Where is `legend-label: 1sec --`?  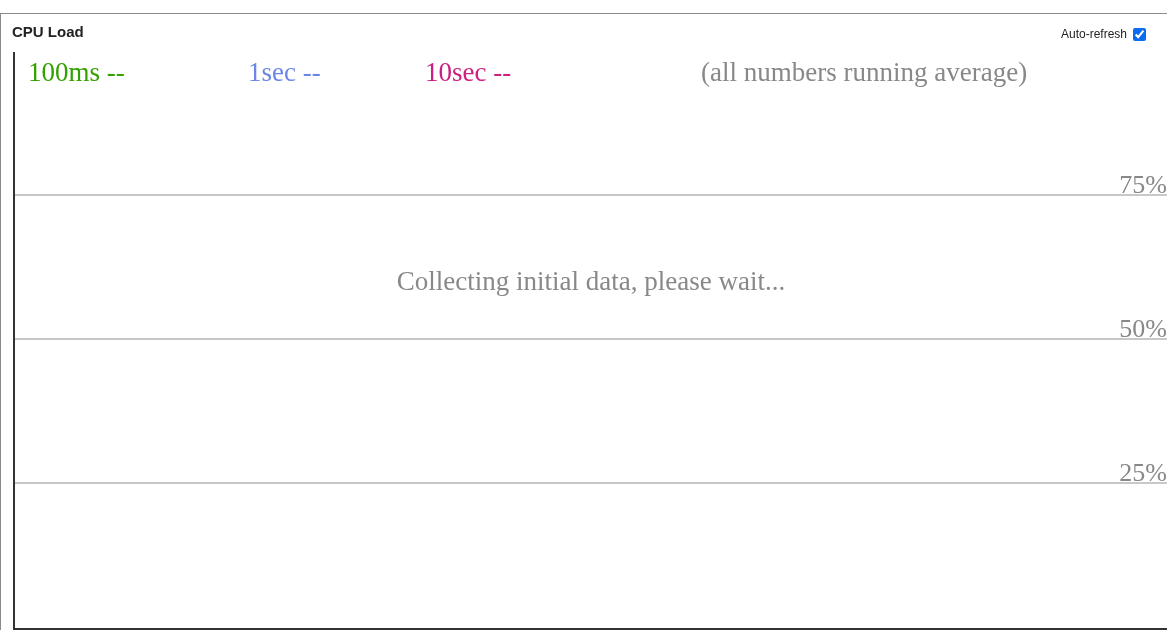 legend-label: 1sec -- is located at coordinates (285, 72).